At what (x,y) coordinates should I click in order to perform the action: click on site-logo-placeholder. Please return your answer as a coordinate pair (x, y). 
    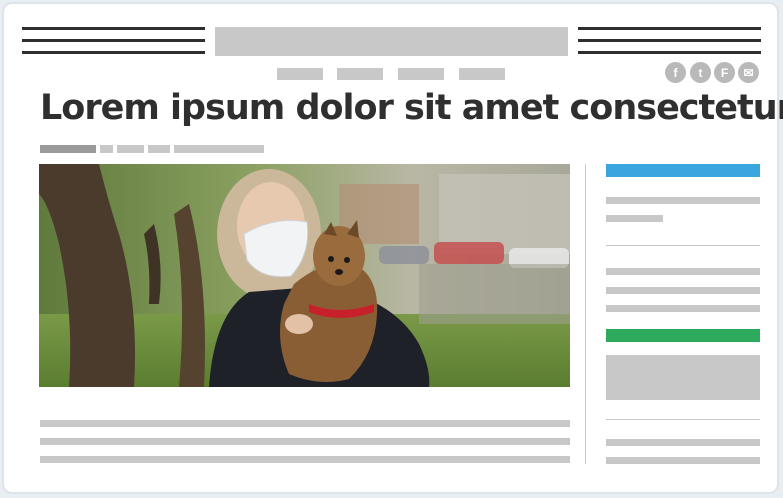
    Looking at the image, I should click on (391, 41).